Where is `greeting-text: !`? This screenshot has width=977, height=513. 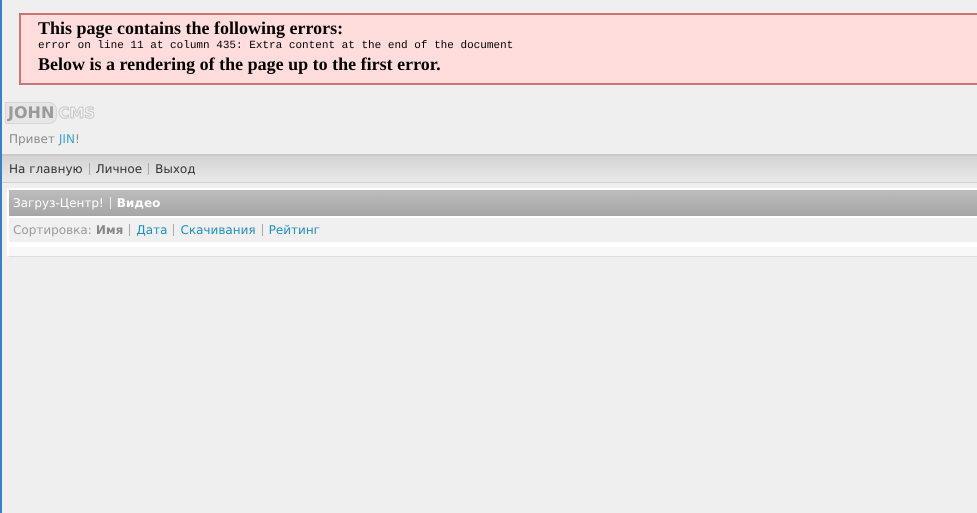 greeting-text: ! is located at coordinates (77, 139).